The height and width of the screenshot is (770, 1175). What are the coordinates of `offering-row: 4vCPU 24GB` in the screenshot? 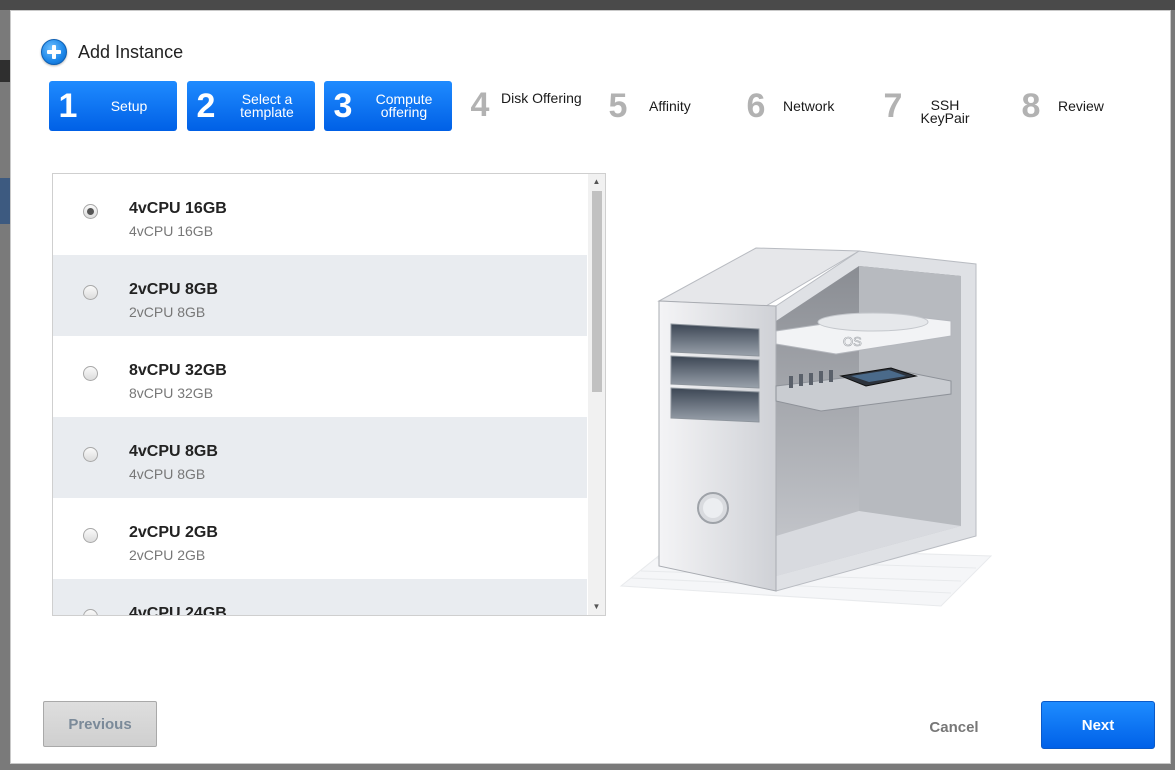 It's located at (320, 597).